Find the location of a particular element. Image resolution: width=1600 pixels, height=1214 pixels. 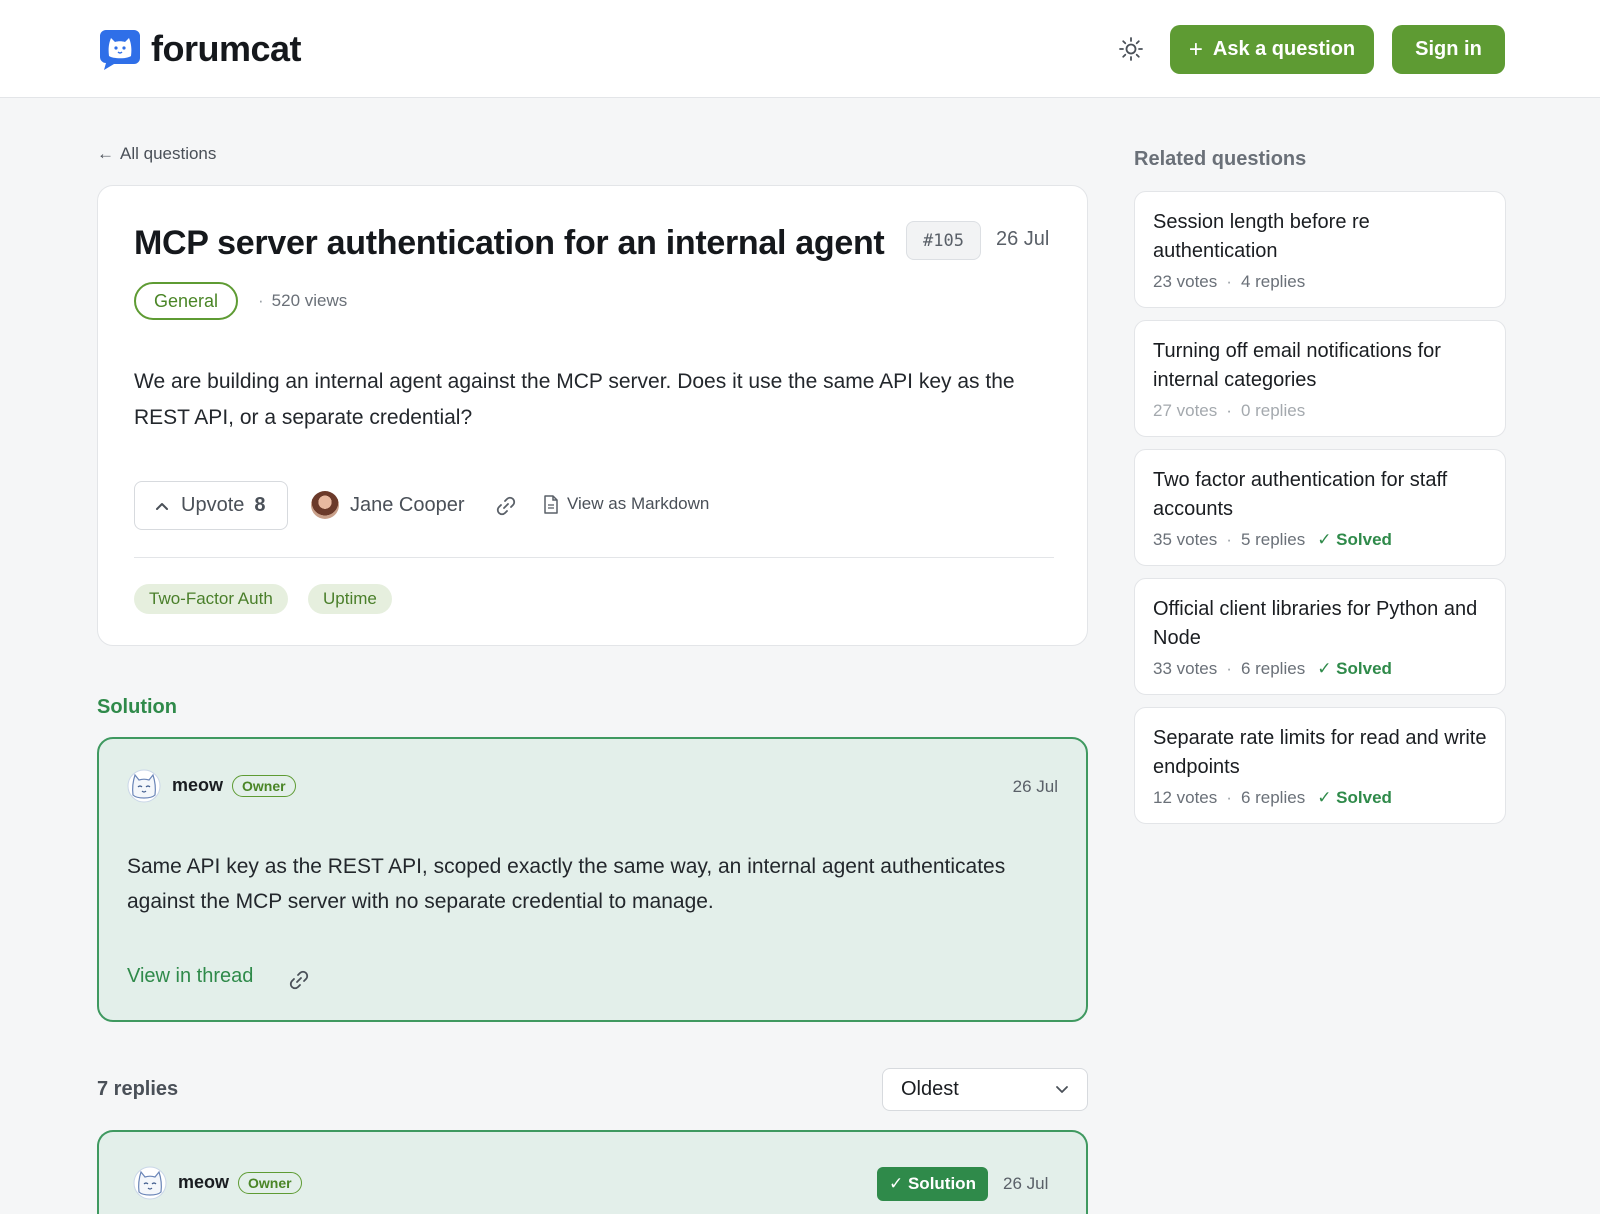

question-author: Jane Cooper is located at coordinates (388, 505).